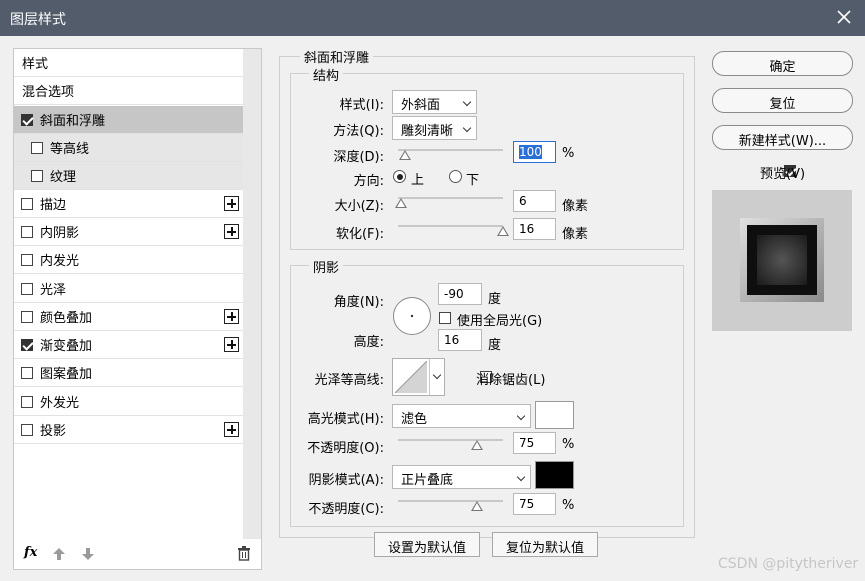 The width and height of the screenshot is (865, 581). I want to click on size-label: 大小(Z):, so click(359, 206).